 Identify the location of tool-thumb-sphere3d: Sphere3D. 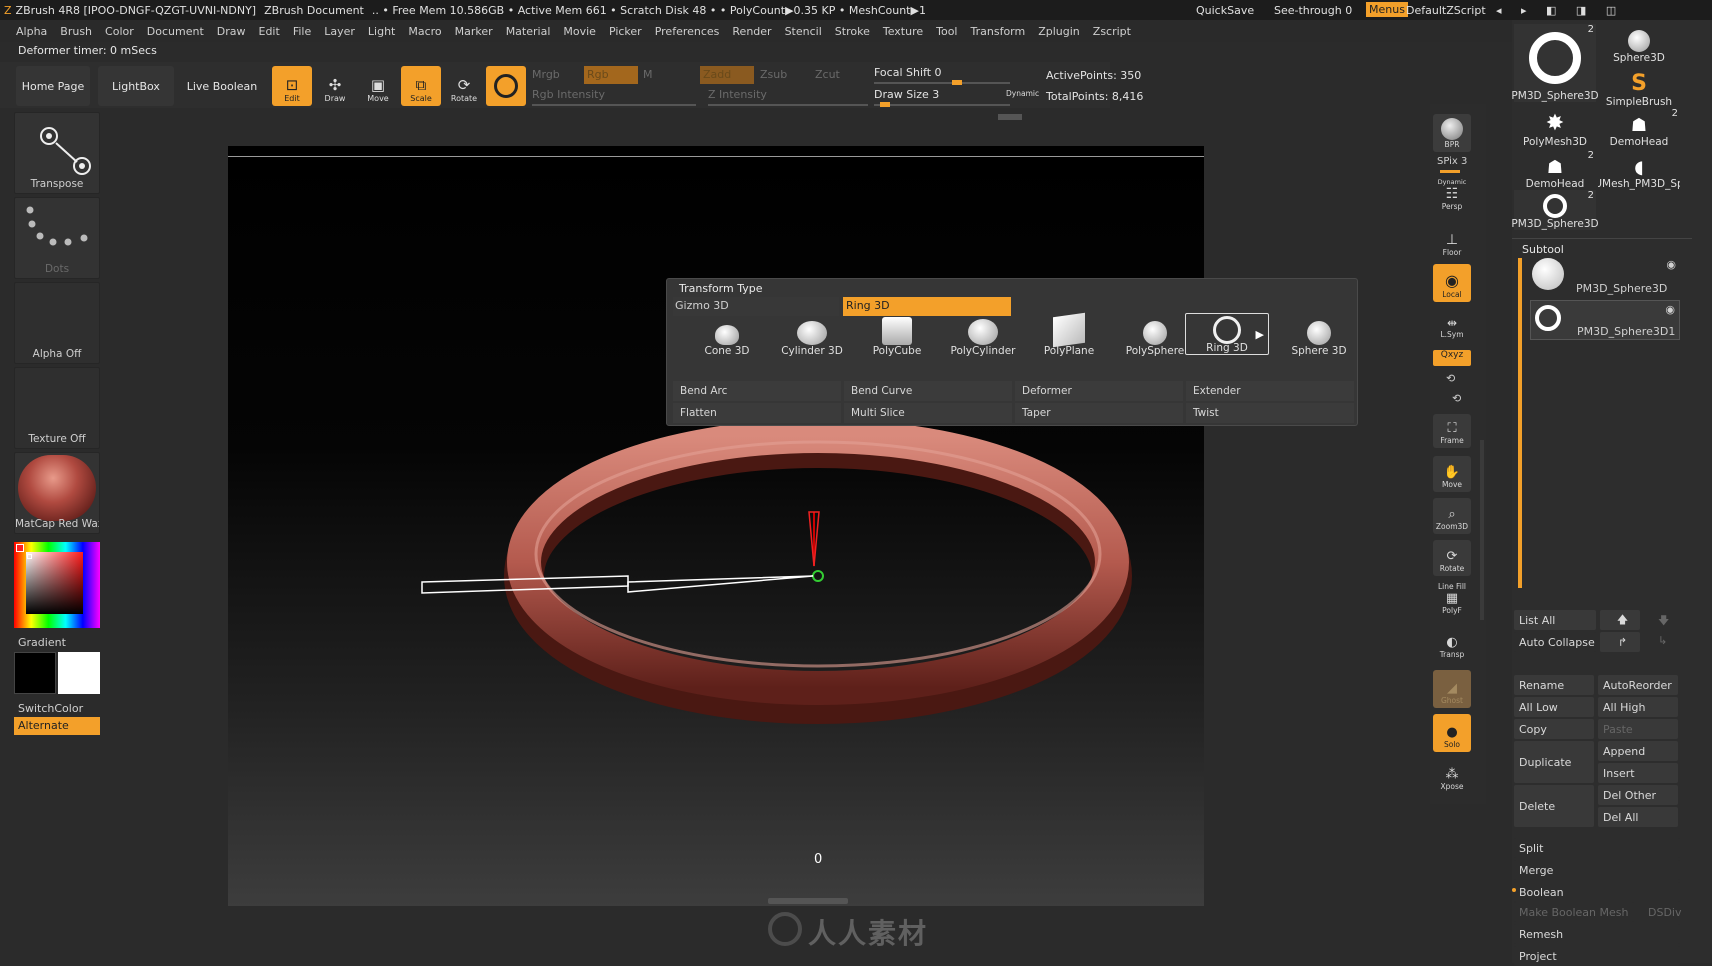
(1639, 44).